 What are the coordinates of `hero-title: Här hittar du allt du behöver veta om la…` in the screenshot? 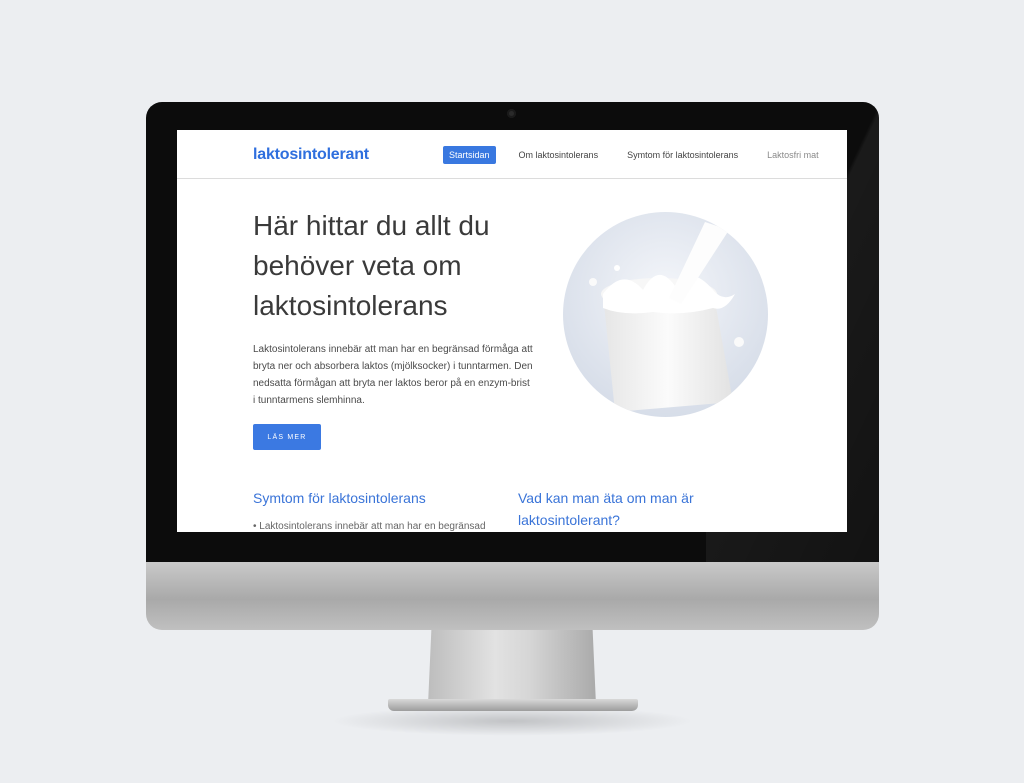 It's located at (371, 265).